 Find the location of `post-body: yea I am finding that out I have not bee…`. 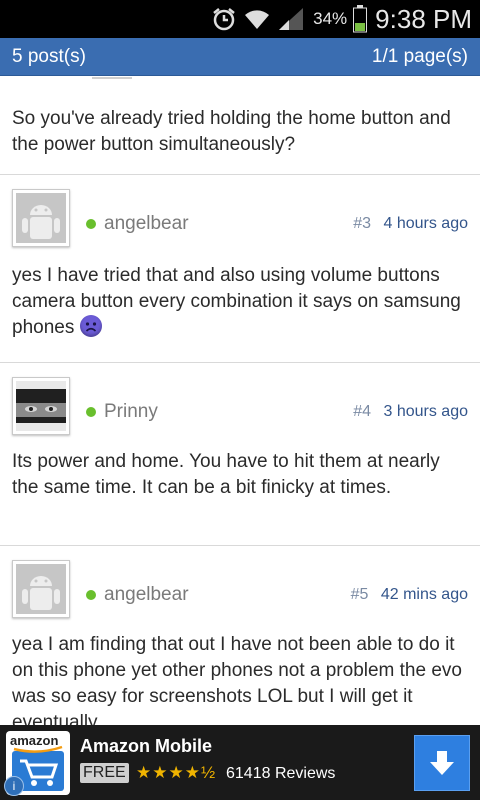

post-body: yea I am finding that out I have not bee… is located at coordinates (240, 678).